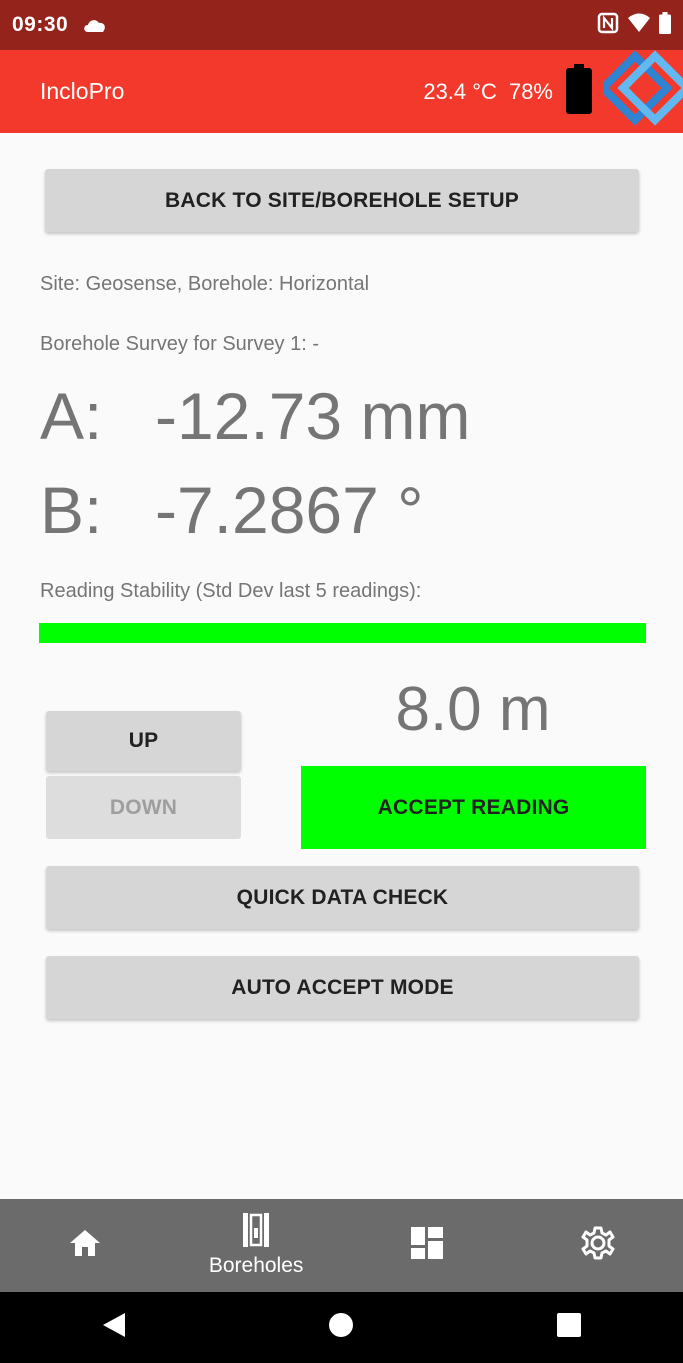  Describe the element at coordinates (639, 25) in the screenshot. I see `wifi-icon` at that location.